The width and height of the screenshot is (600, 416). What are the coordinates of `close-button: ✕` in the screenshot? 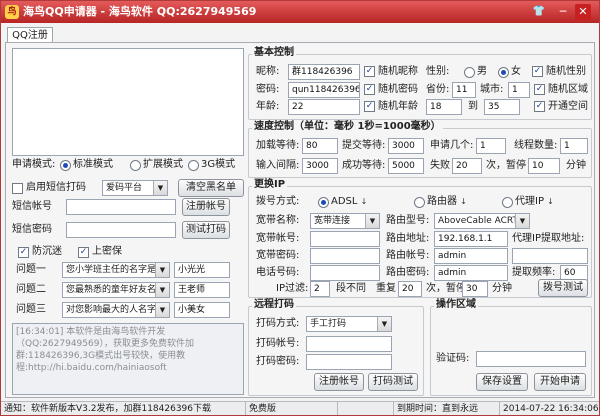 It's located at (583, 12).